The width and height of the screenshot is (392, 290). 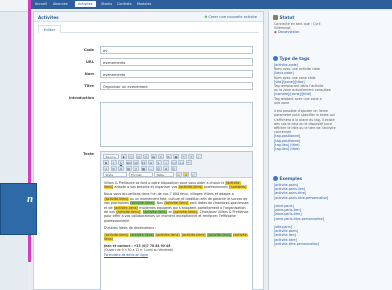 What do you see at coordinates (30, 199) in the screenshot?
I see `popup-letter: n` at bounding box center [30, 199].